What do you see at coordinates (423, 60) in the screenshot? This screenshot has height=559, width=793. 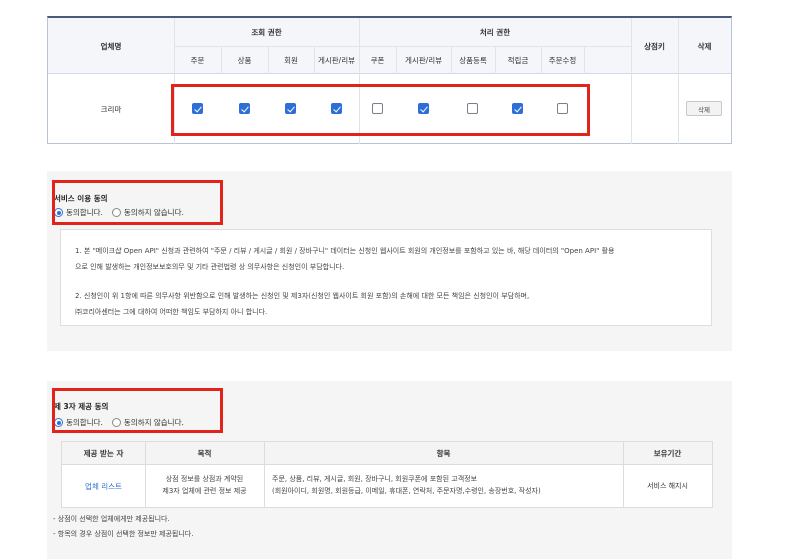 I see `col-process-board-review: 게시판/리뷰` at bounding box center [423, 60].